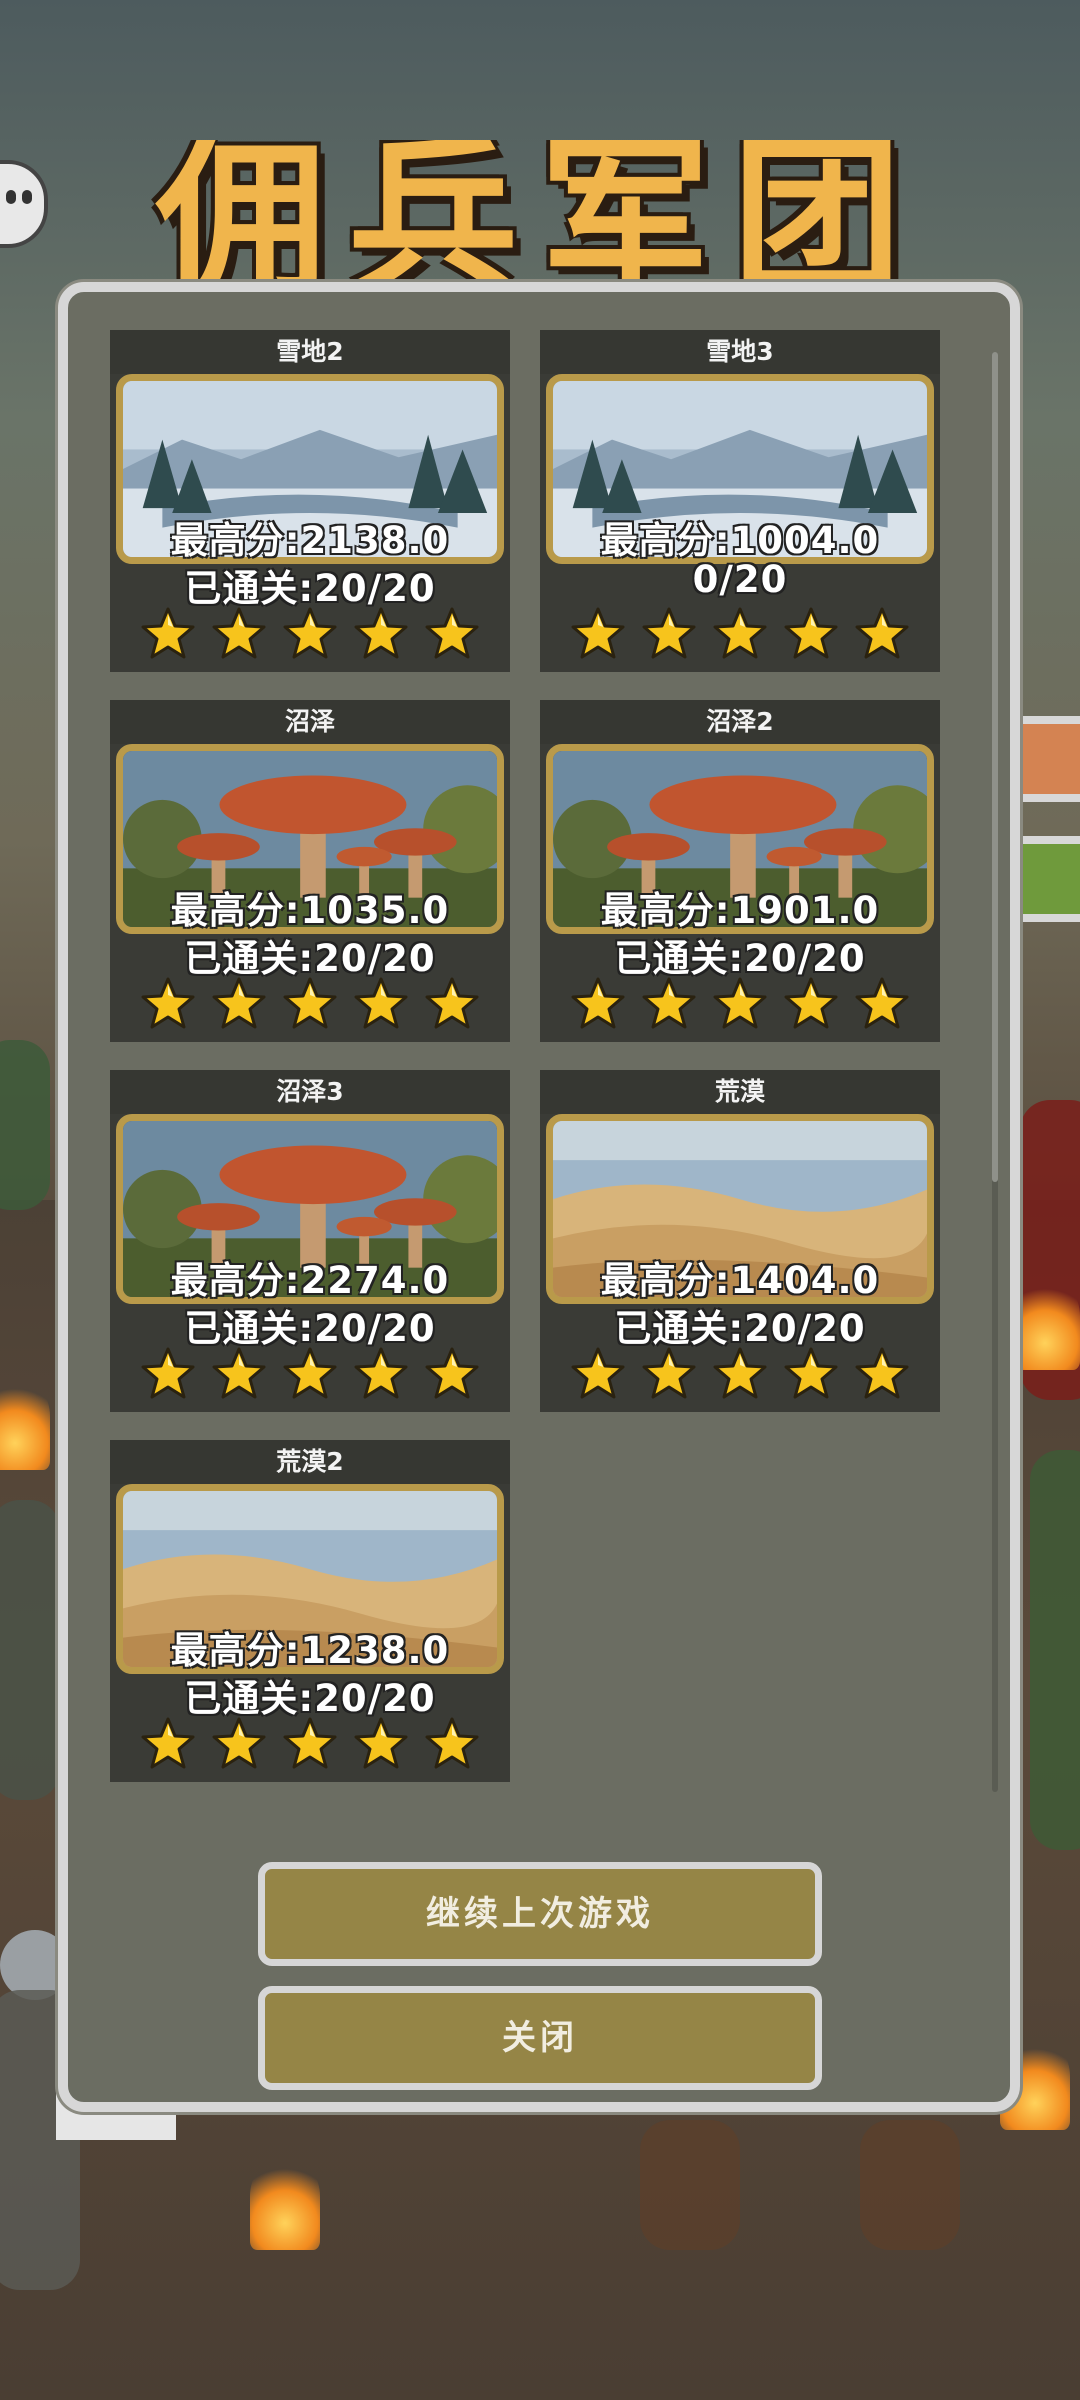 This screenshot has height=2400, width=1080. Describe the element at coordinates (310, 352) in the screenshot. I see `level-title: 雪地2` at that location.